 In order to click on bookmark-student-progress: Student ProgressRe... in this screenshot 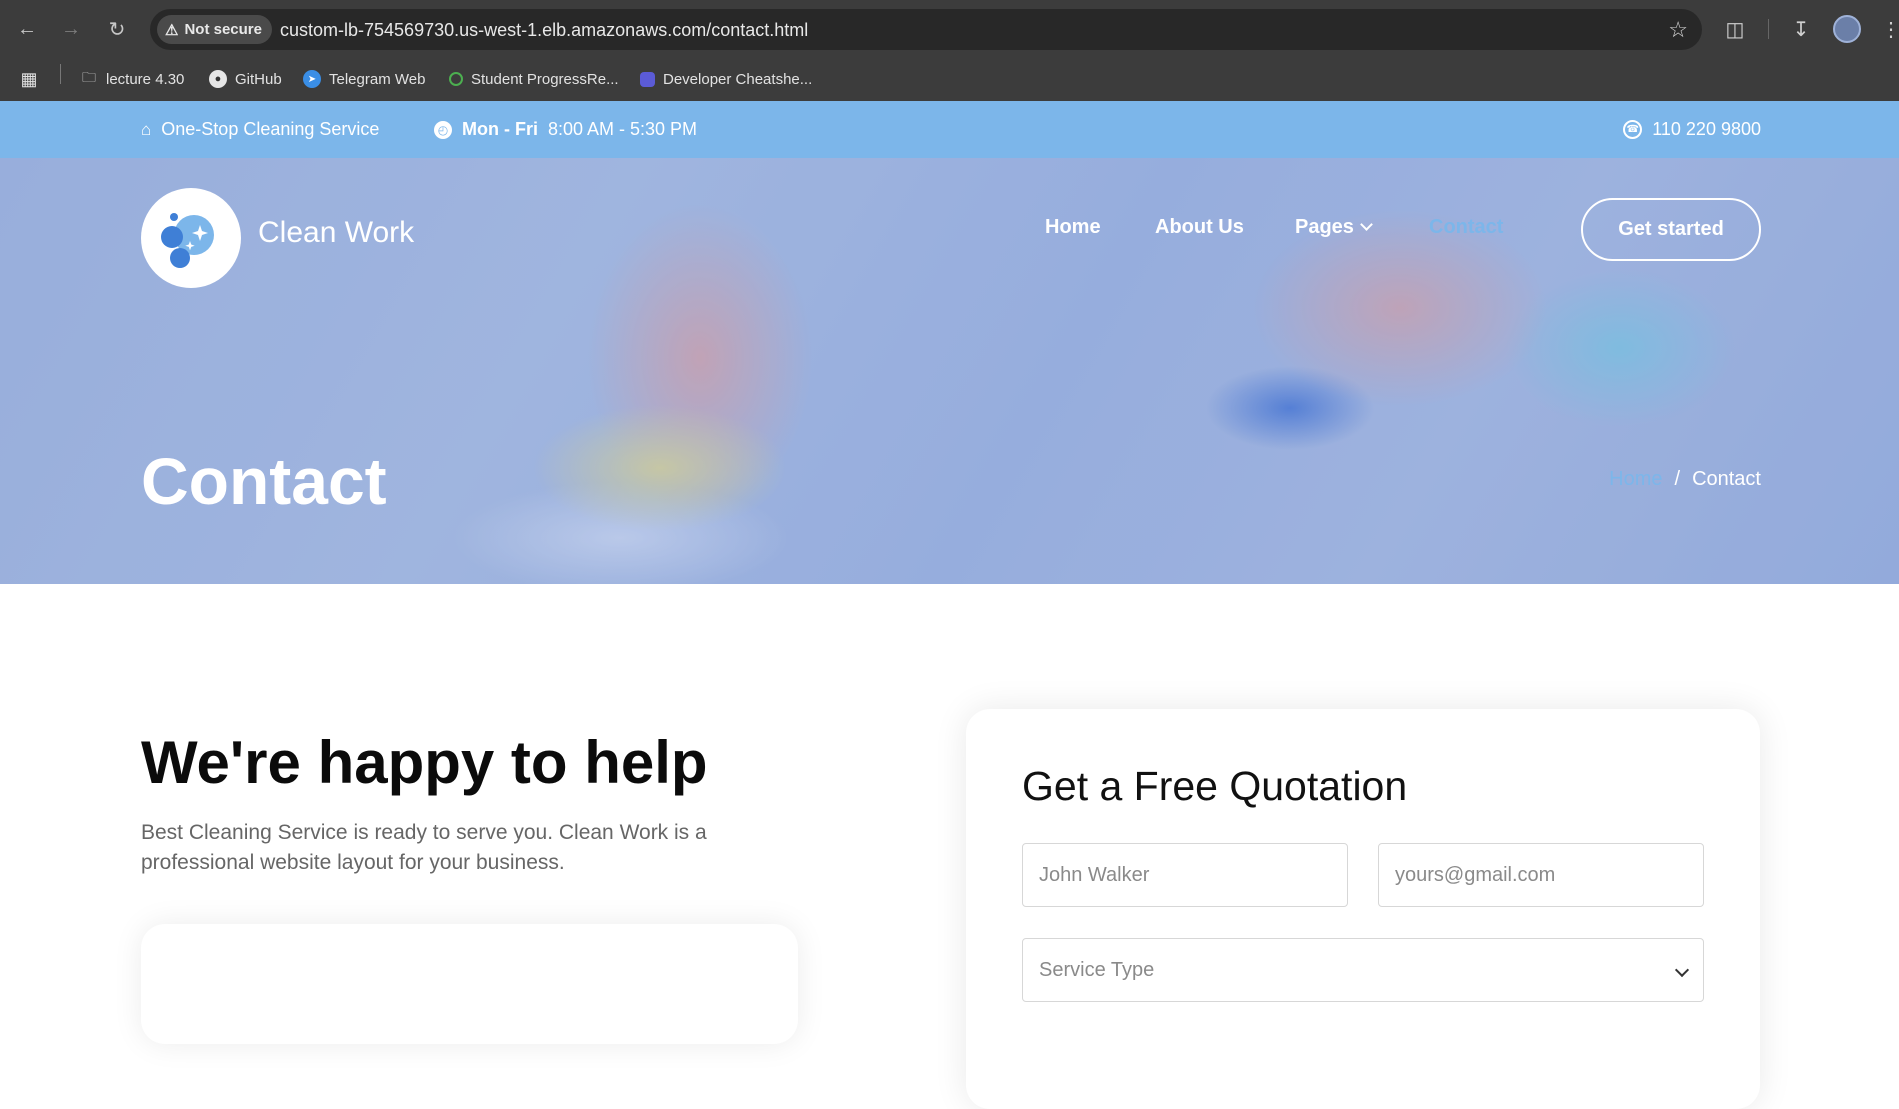, I will do `click(534, 79)`.